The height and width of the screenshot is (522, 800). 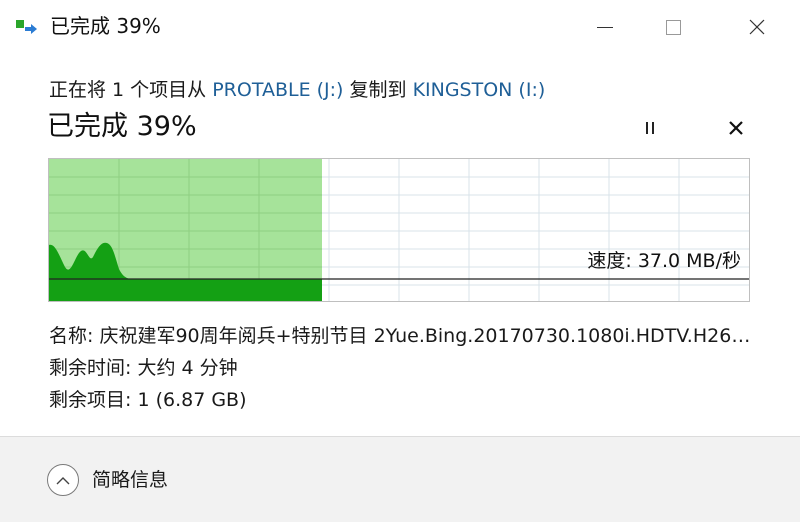 What do you see at coordinates (131, 90) in the screenshot?
I see `operation-prefix: 正在将 1 个项目从` at bounding box center [131, 90].